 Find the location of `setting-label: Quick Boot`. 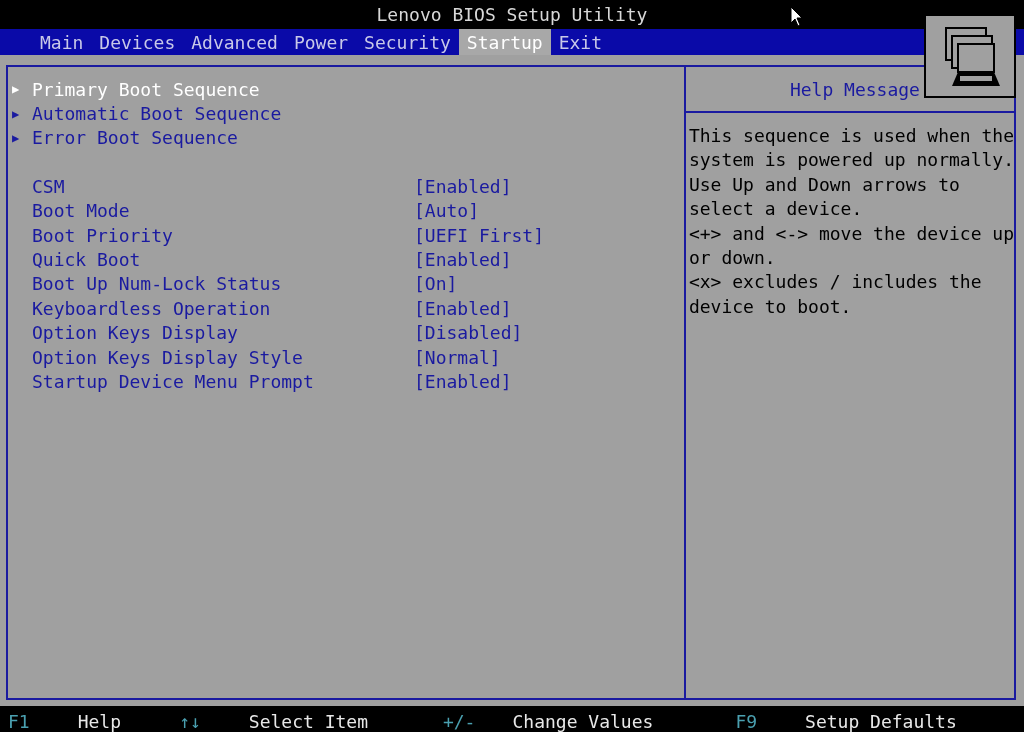

setting-label: Quick Boot is located at coordinates (223, 260).